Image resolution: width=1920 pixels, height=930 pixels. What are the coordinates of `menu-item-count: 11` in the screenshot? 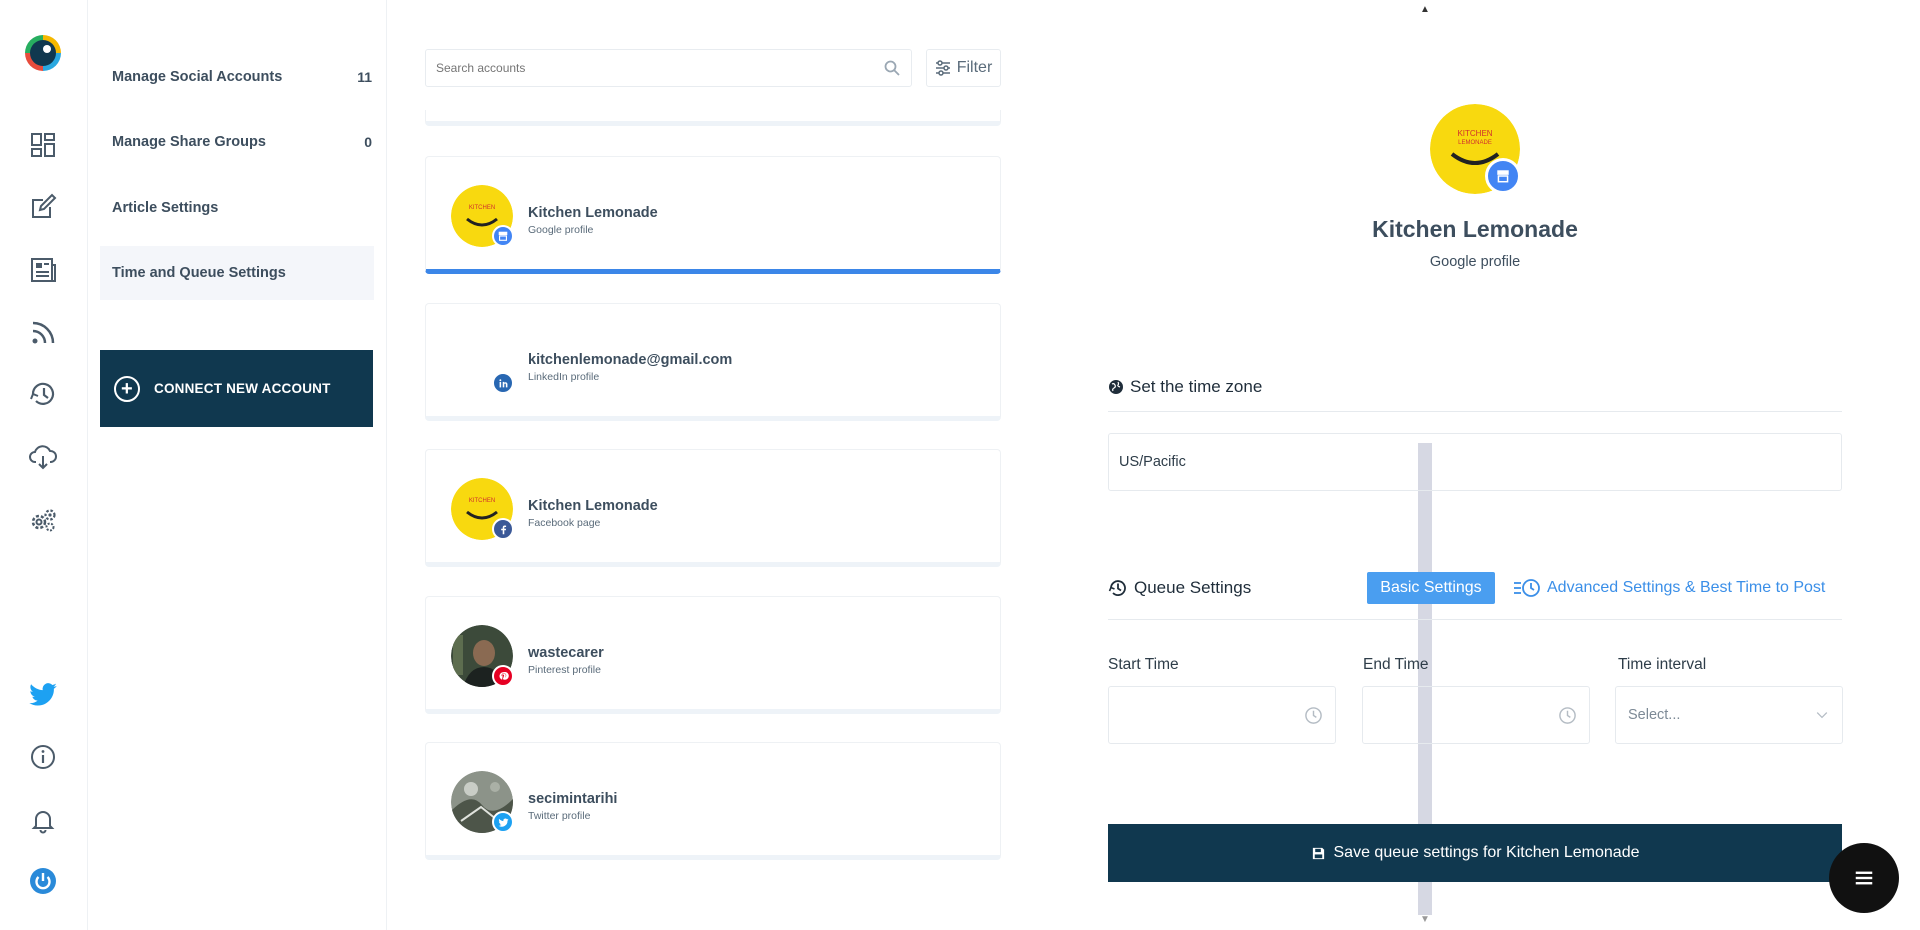 It's located at (365, 77).